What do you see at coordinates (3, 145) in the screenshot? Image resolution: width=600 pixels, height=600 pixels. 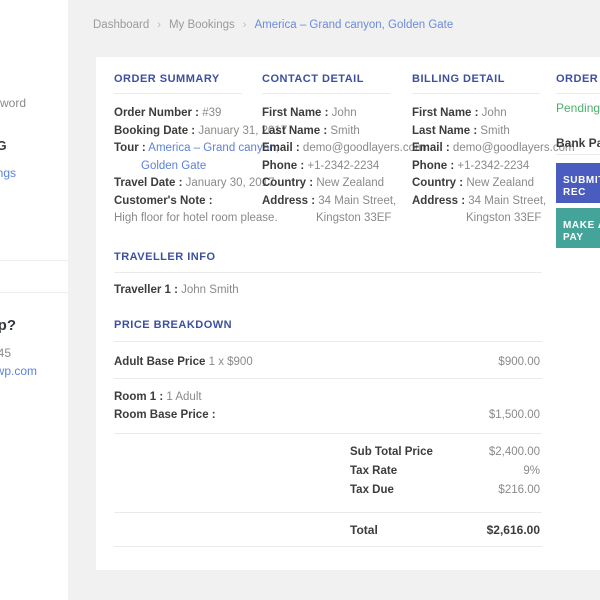 I see `sidebar-section-heading: G` at bounding box center [3, 145].